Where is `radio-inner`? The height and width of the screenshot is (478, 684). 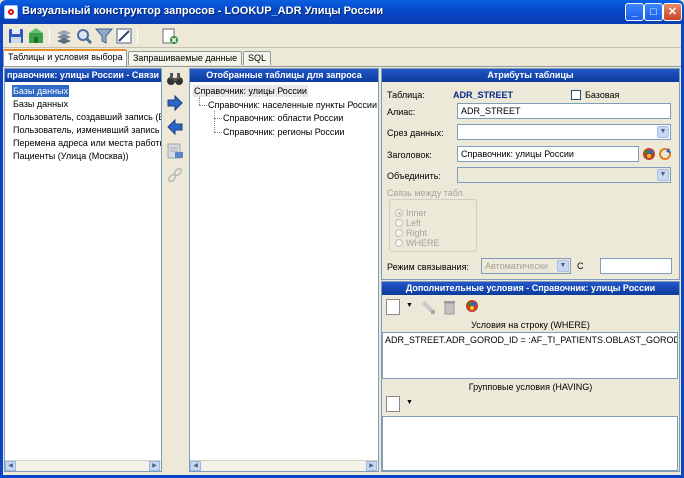
radio-inner is located at coordinates (399, 213).